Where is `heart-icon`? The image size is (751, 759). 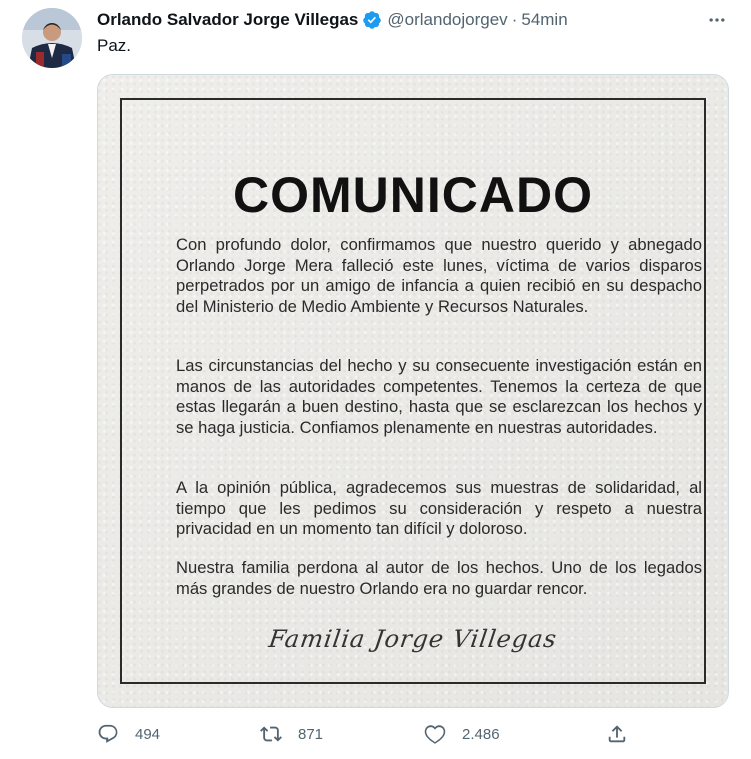
heart-icon is located at coordinates (435, 734).